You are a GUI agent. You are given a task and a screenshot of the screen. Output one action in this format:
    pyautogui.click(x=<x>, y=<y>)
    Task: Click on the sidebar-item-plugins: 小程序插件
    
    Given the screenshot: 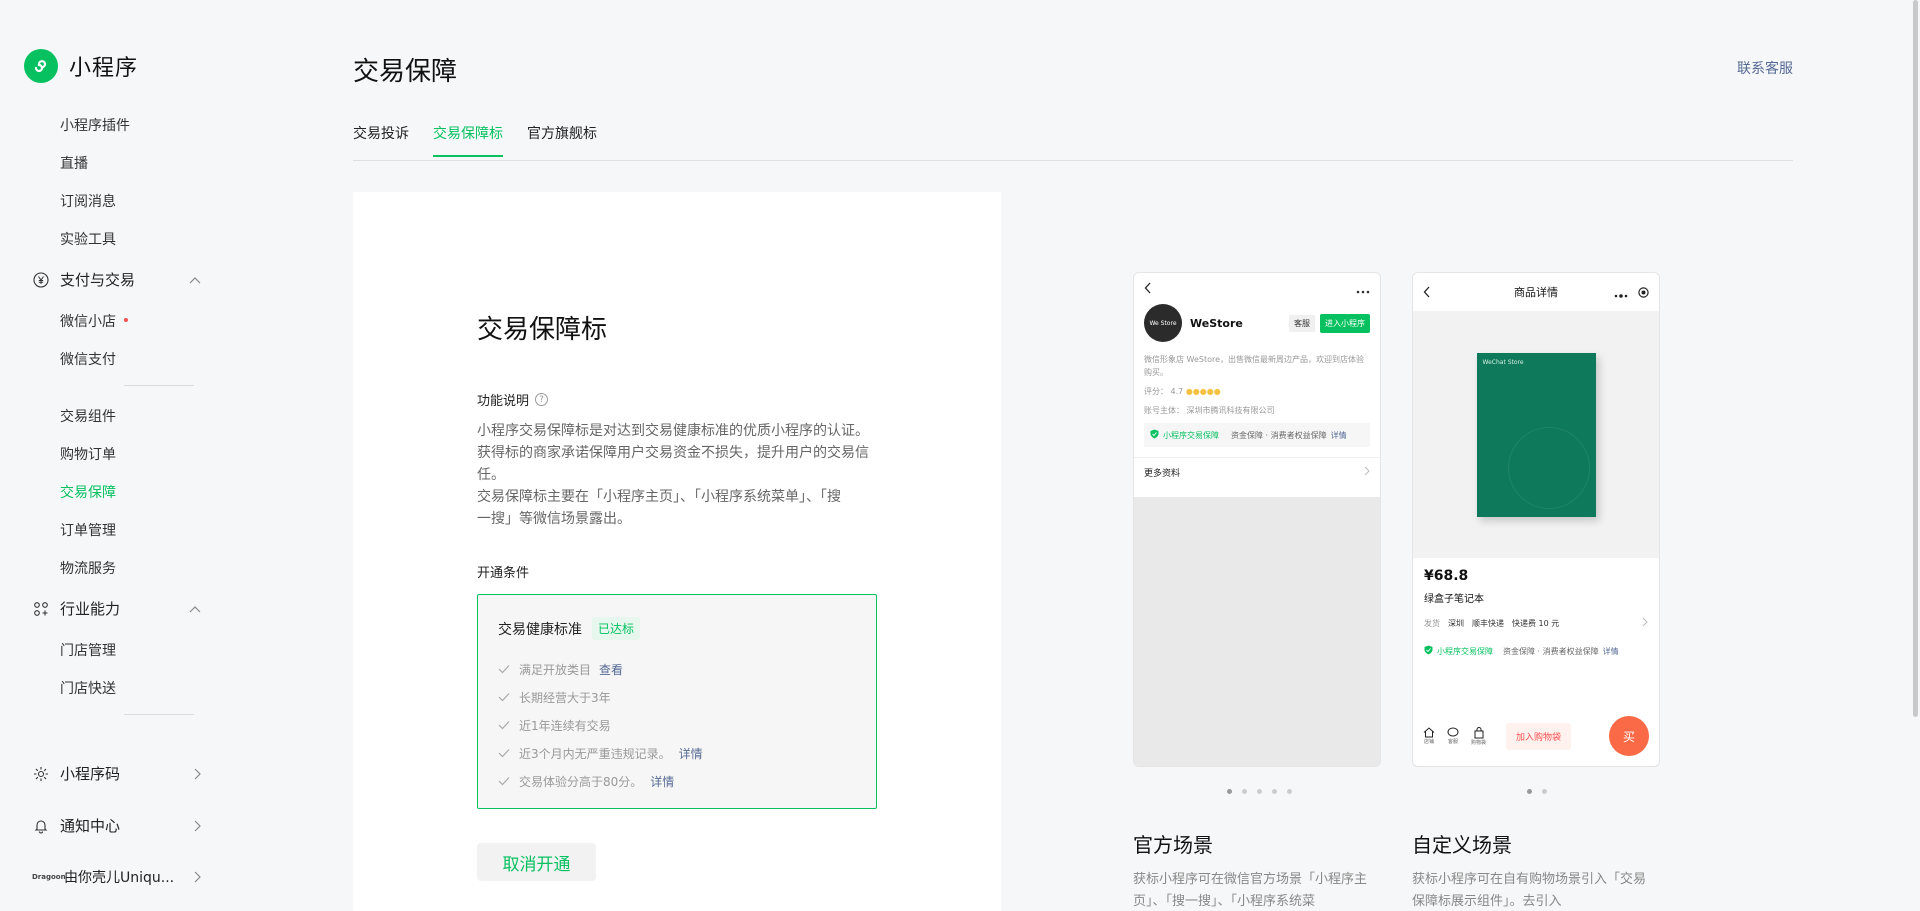 What is the action you would take?
    pyautogui.click(x=95, y=125)
    